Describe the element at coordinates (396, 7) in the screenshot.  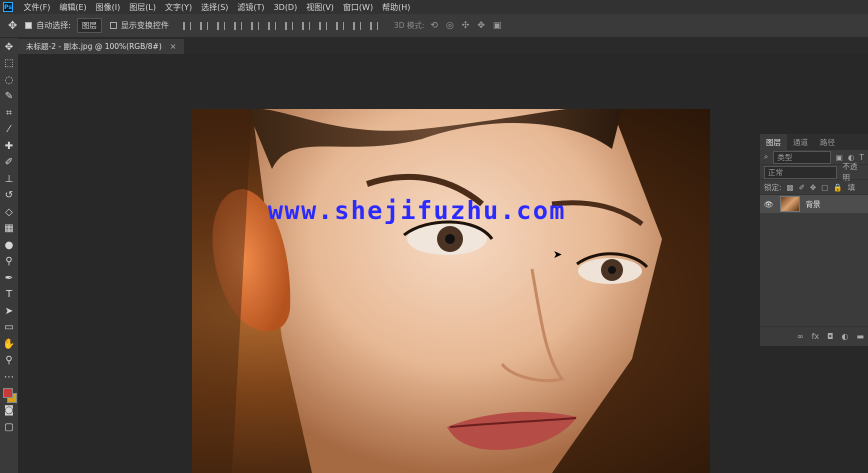
I see `menu-help: 帮助(H)` at that location.